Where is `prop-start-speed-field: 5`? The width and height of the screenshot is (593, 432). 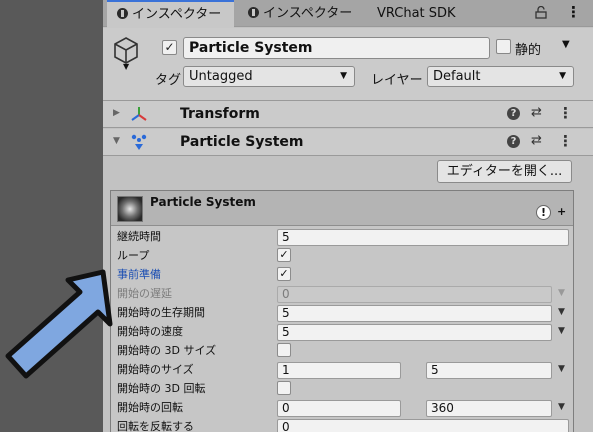
prop-start-speed-field: 5 is located at coordinates (414, 332).